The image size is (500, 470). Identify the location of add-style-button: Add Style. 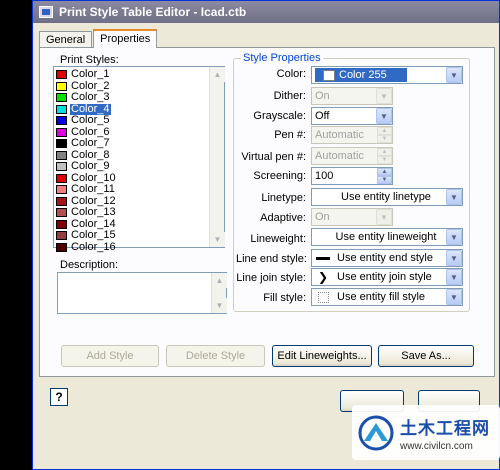
(110, 356).